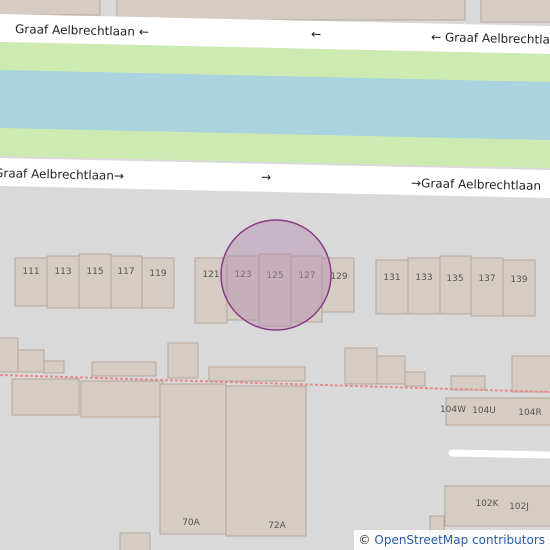  Describe the element at coordinates (453, 410) in the screenshot. I see `house-number-104w: 104W` at that location.